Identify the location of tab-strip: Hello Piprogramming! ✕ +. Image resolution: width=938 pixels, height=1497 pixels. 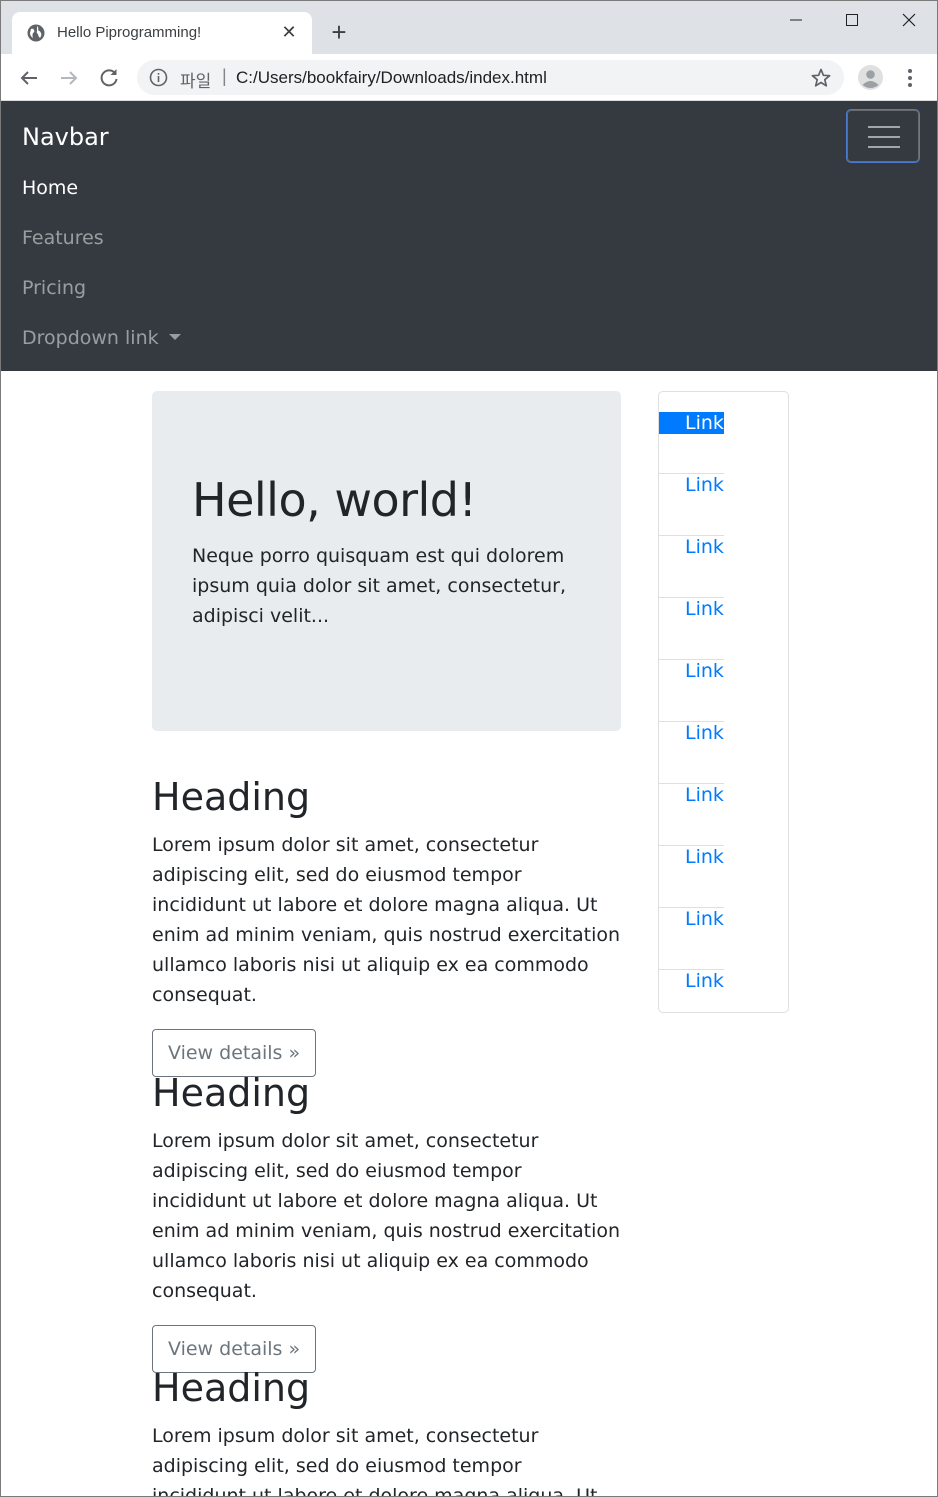
(469, 27).